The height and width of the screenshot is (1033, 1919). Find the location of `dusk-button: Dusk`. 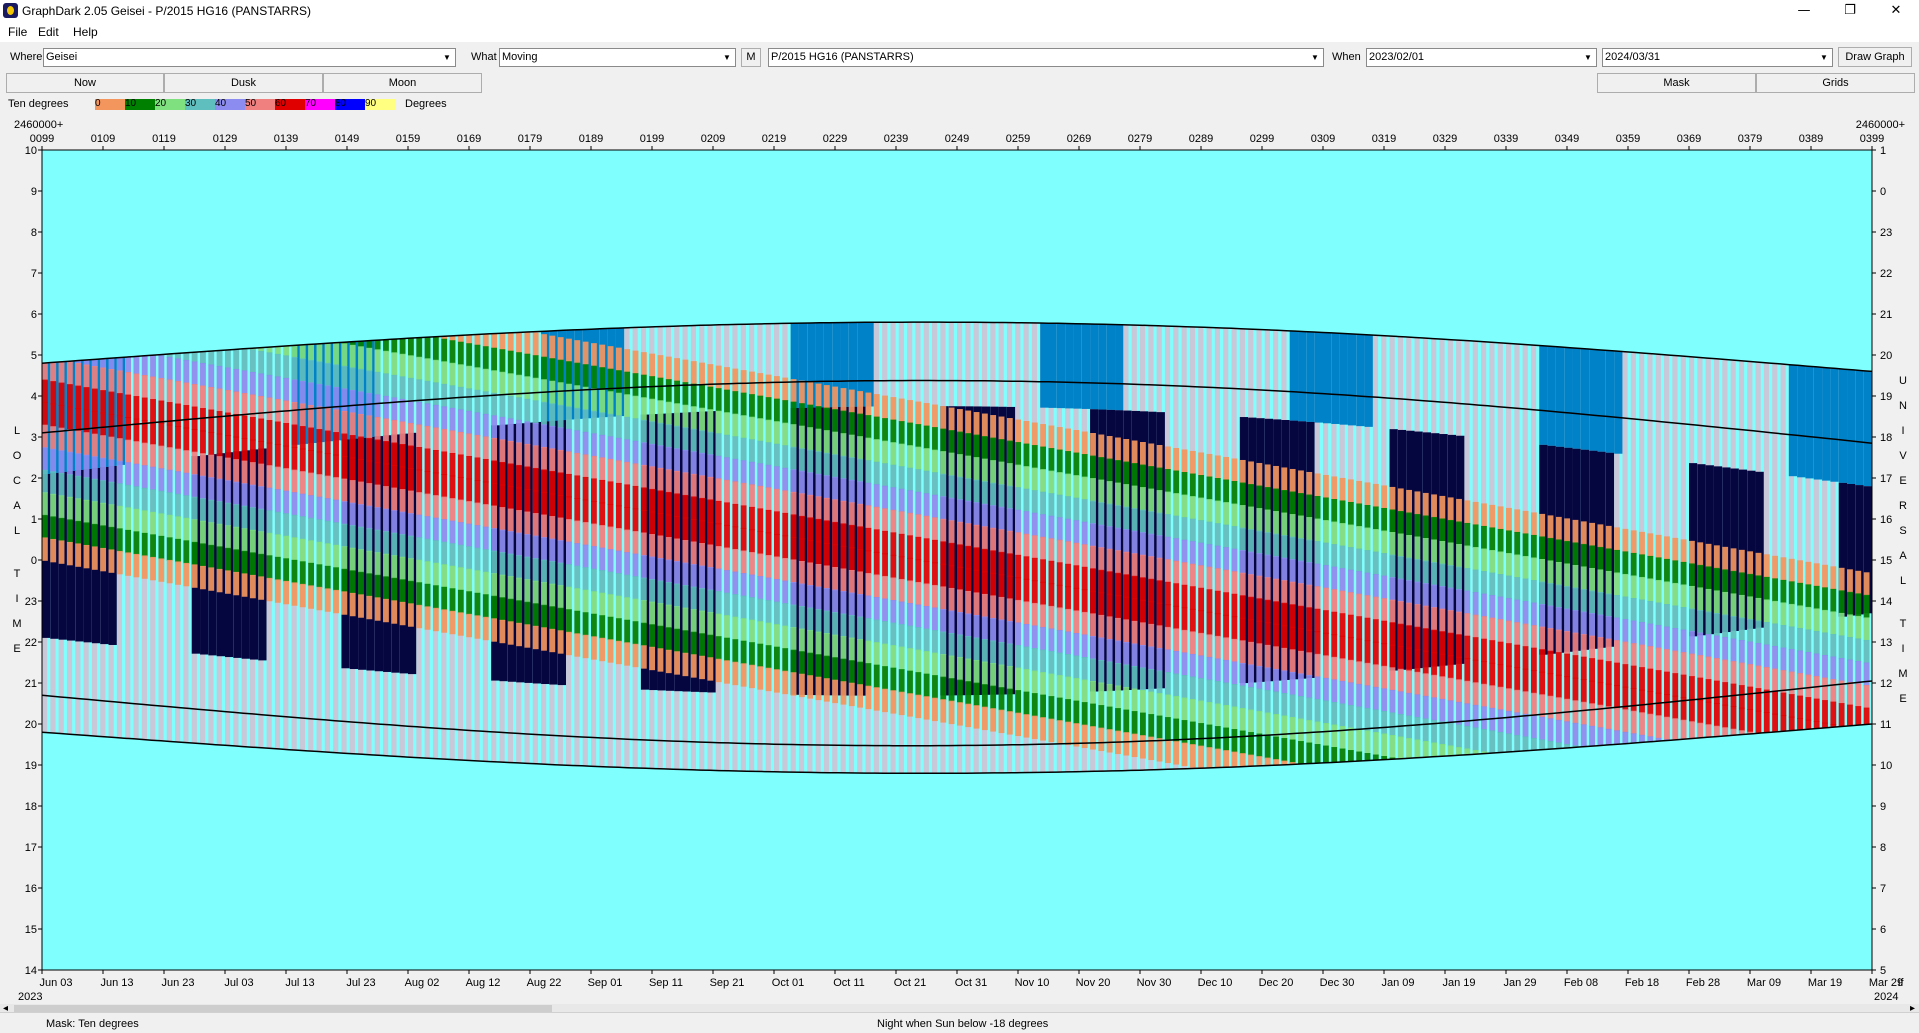

dusk-button: Dusk is located at coordinates (243, 83).